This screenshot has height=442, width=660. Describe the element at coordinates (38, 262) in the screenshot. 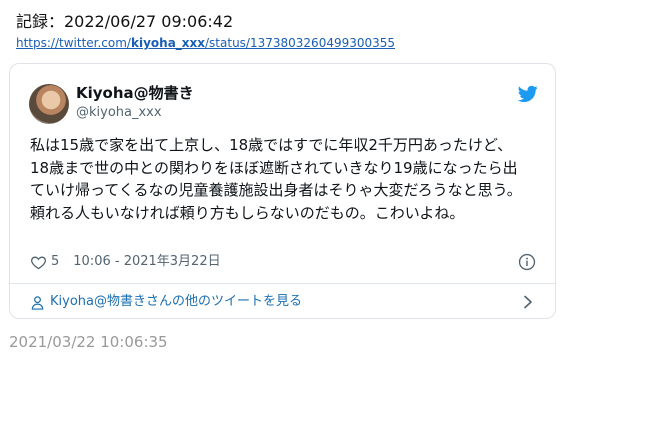

I see `heart-icon` at that location.